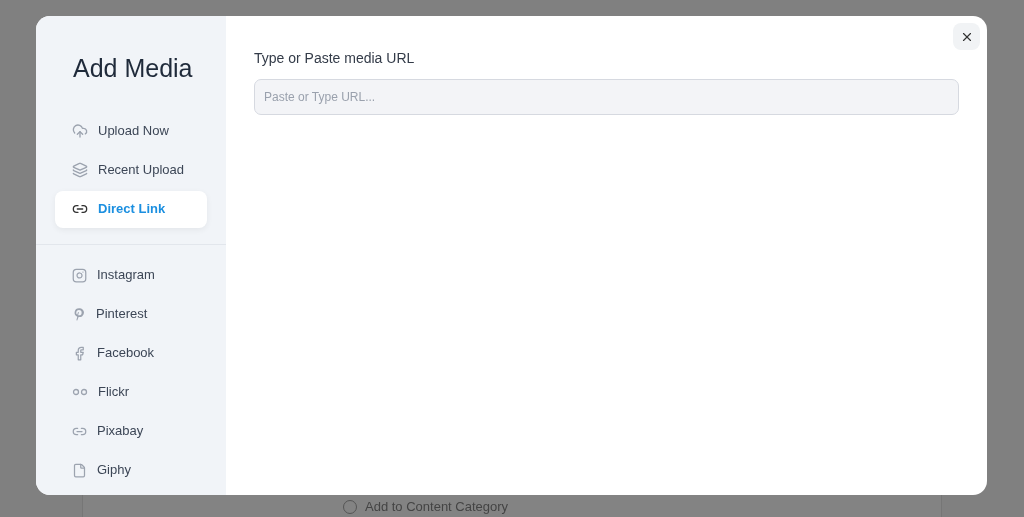 Image resolution: width=1024 pixels, height=517 pixels. What do you see at coordinates (966, 36) in the screenshot?
I see `close-button` at bounding box center [966, 36].